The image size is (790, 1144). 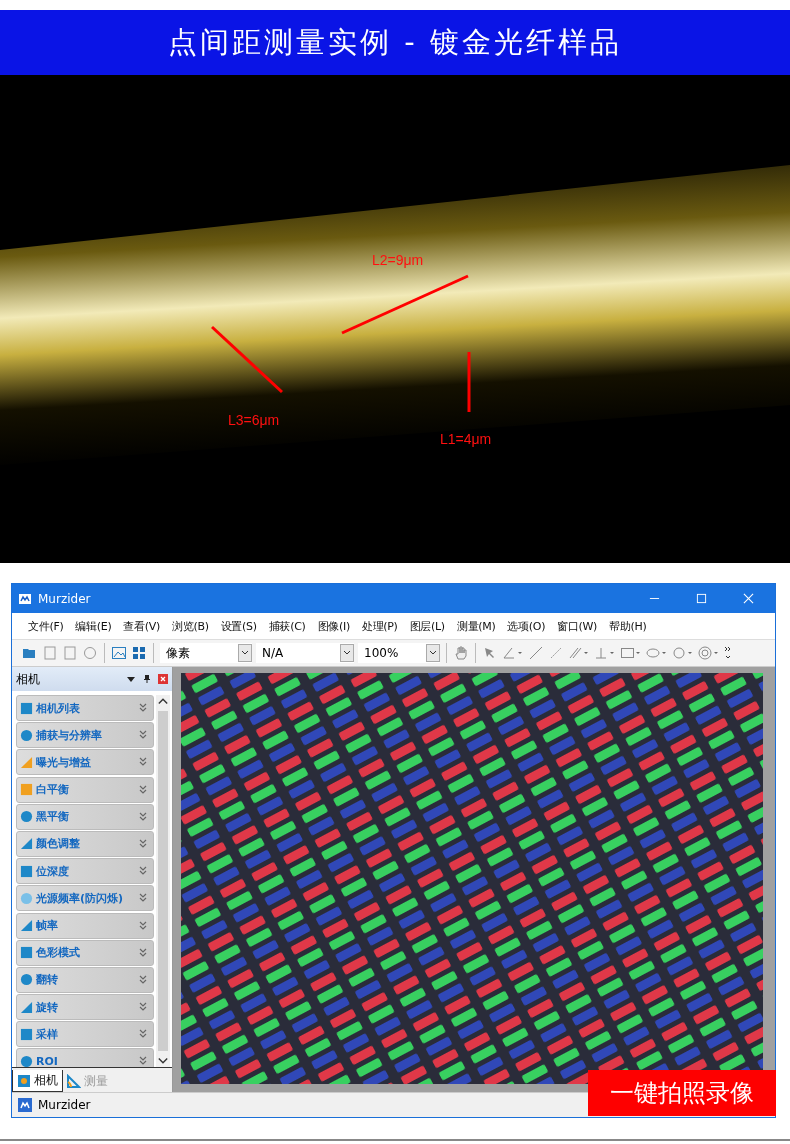 What do you see at coordinates (85, 1007) in the screenshot?
I see `panel-section-header: 旋转` at bounding box center [85, 1007].